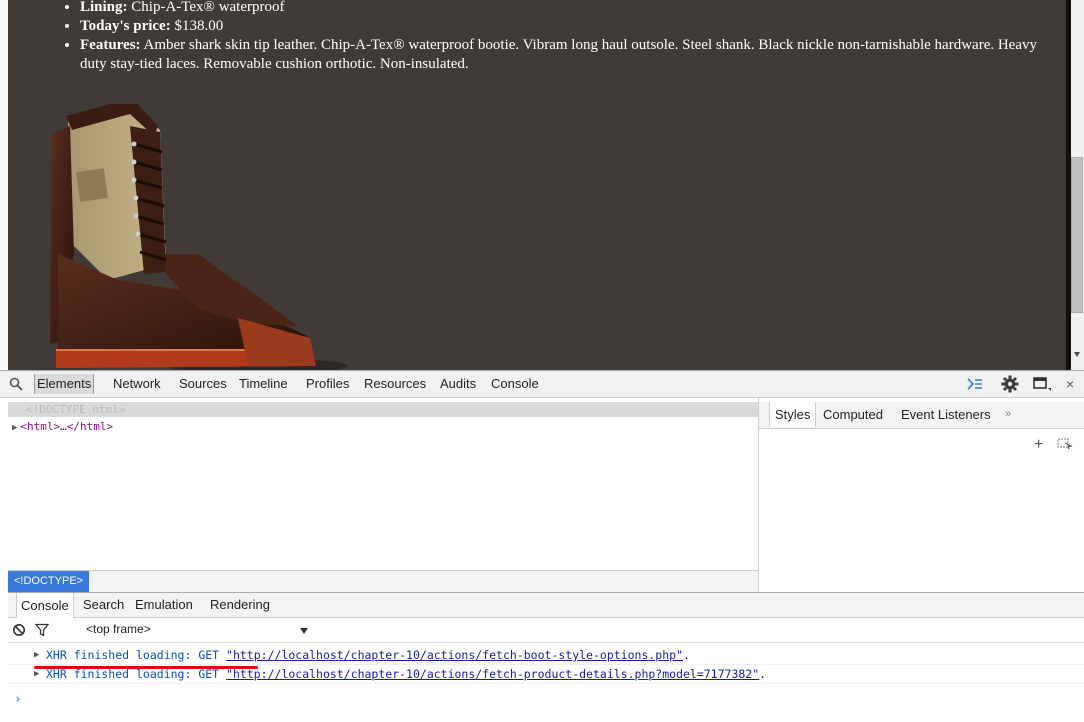 The width and height of the screenshot is (1084, 722). What do you see at coordinates (546, 630) in the screenshot?
I see `console-toolbar: <top frame>` at bounding box center [546, 630].